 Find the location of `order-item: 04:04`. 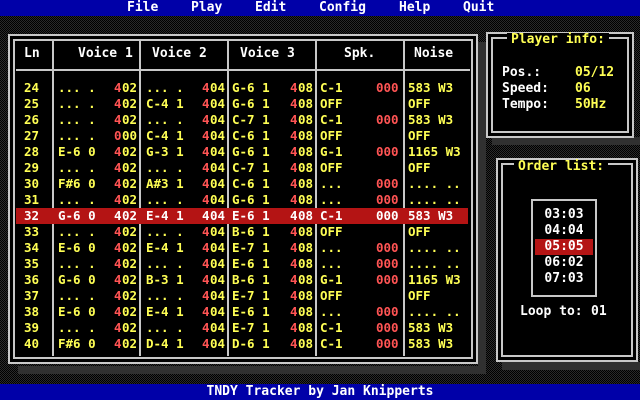

order-item: 04:04 is located at coordinates (564, 231).